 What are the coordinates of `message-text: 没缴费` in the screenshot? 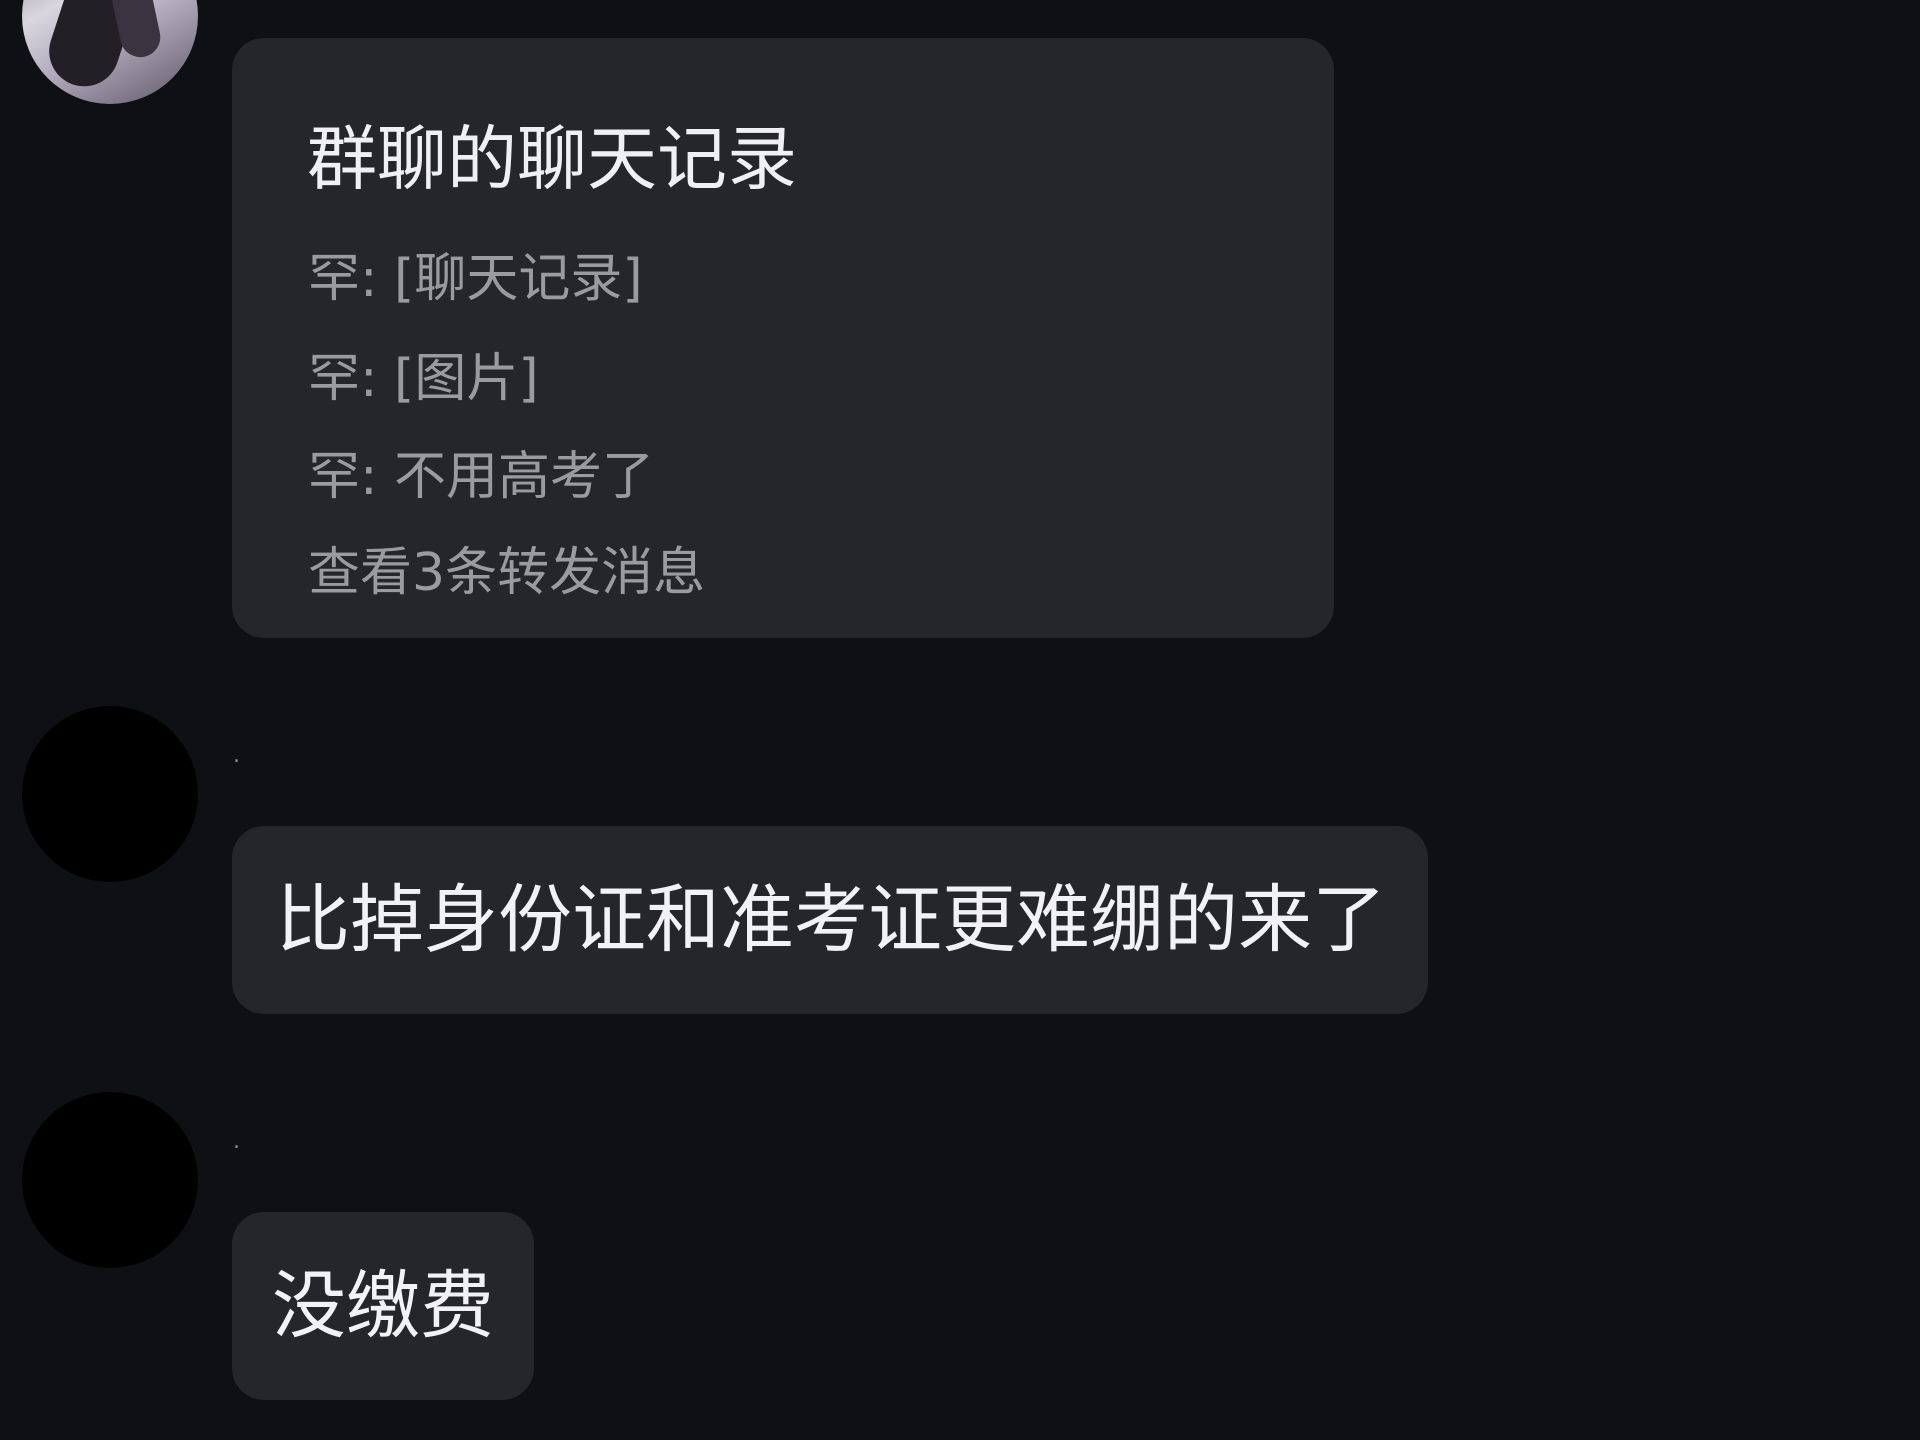 It's located at (383, 1306).